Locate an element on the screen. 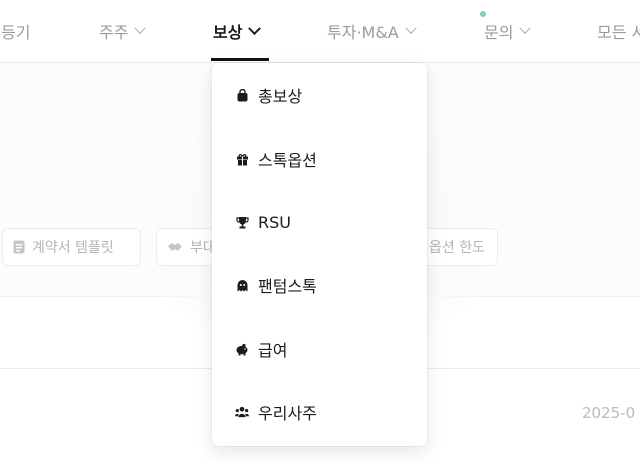 This screenshot has width=640, height=463. contract-template-label: 계약서 템플릿 is located at coordinates (73, 248).